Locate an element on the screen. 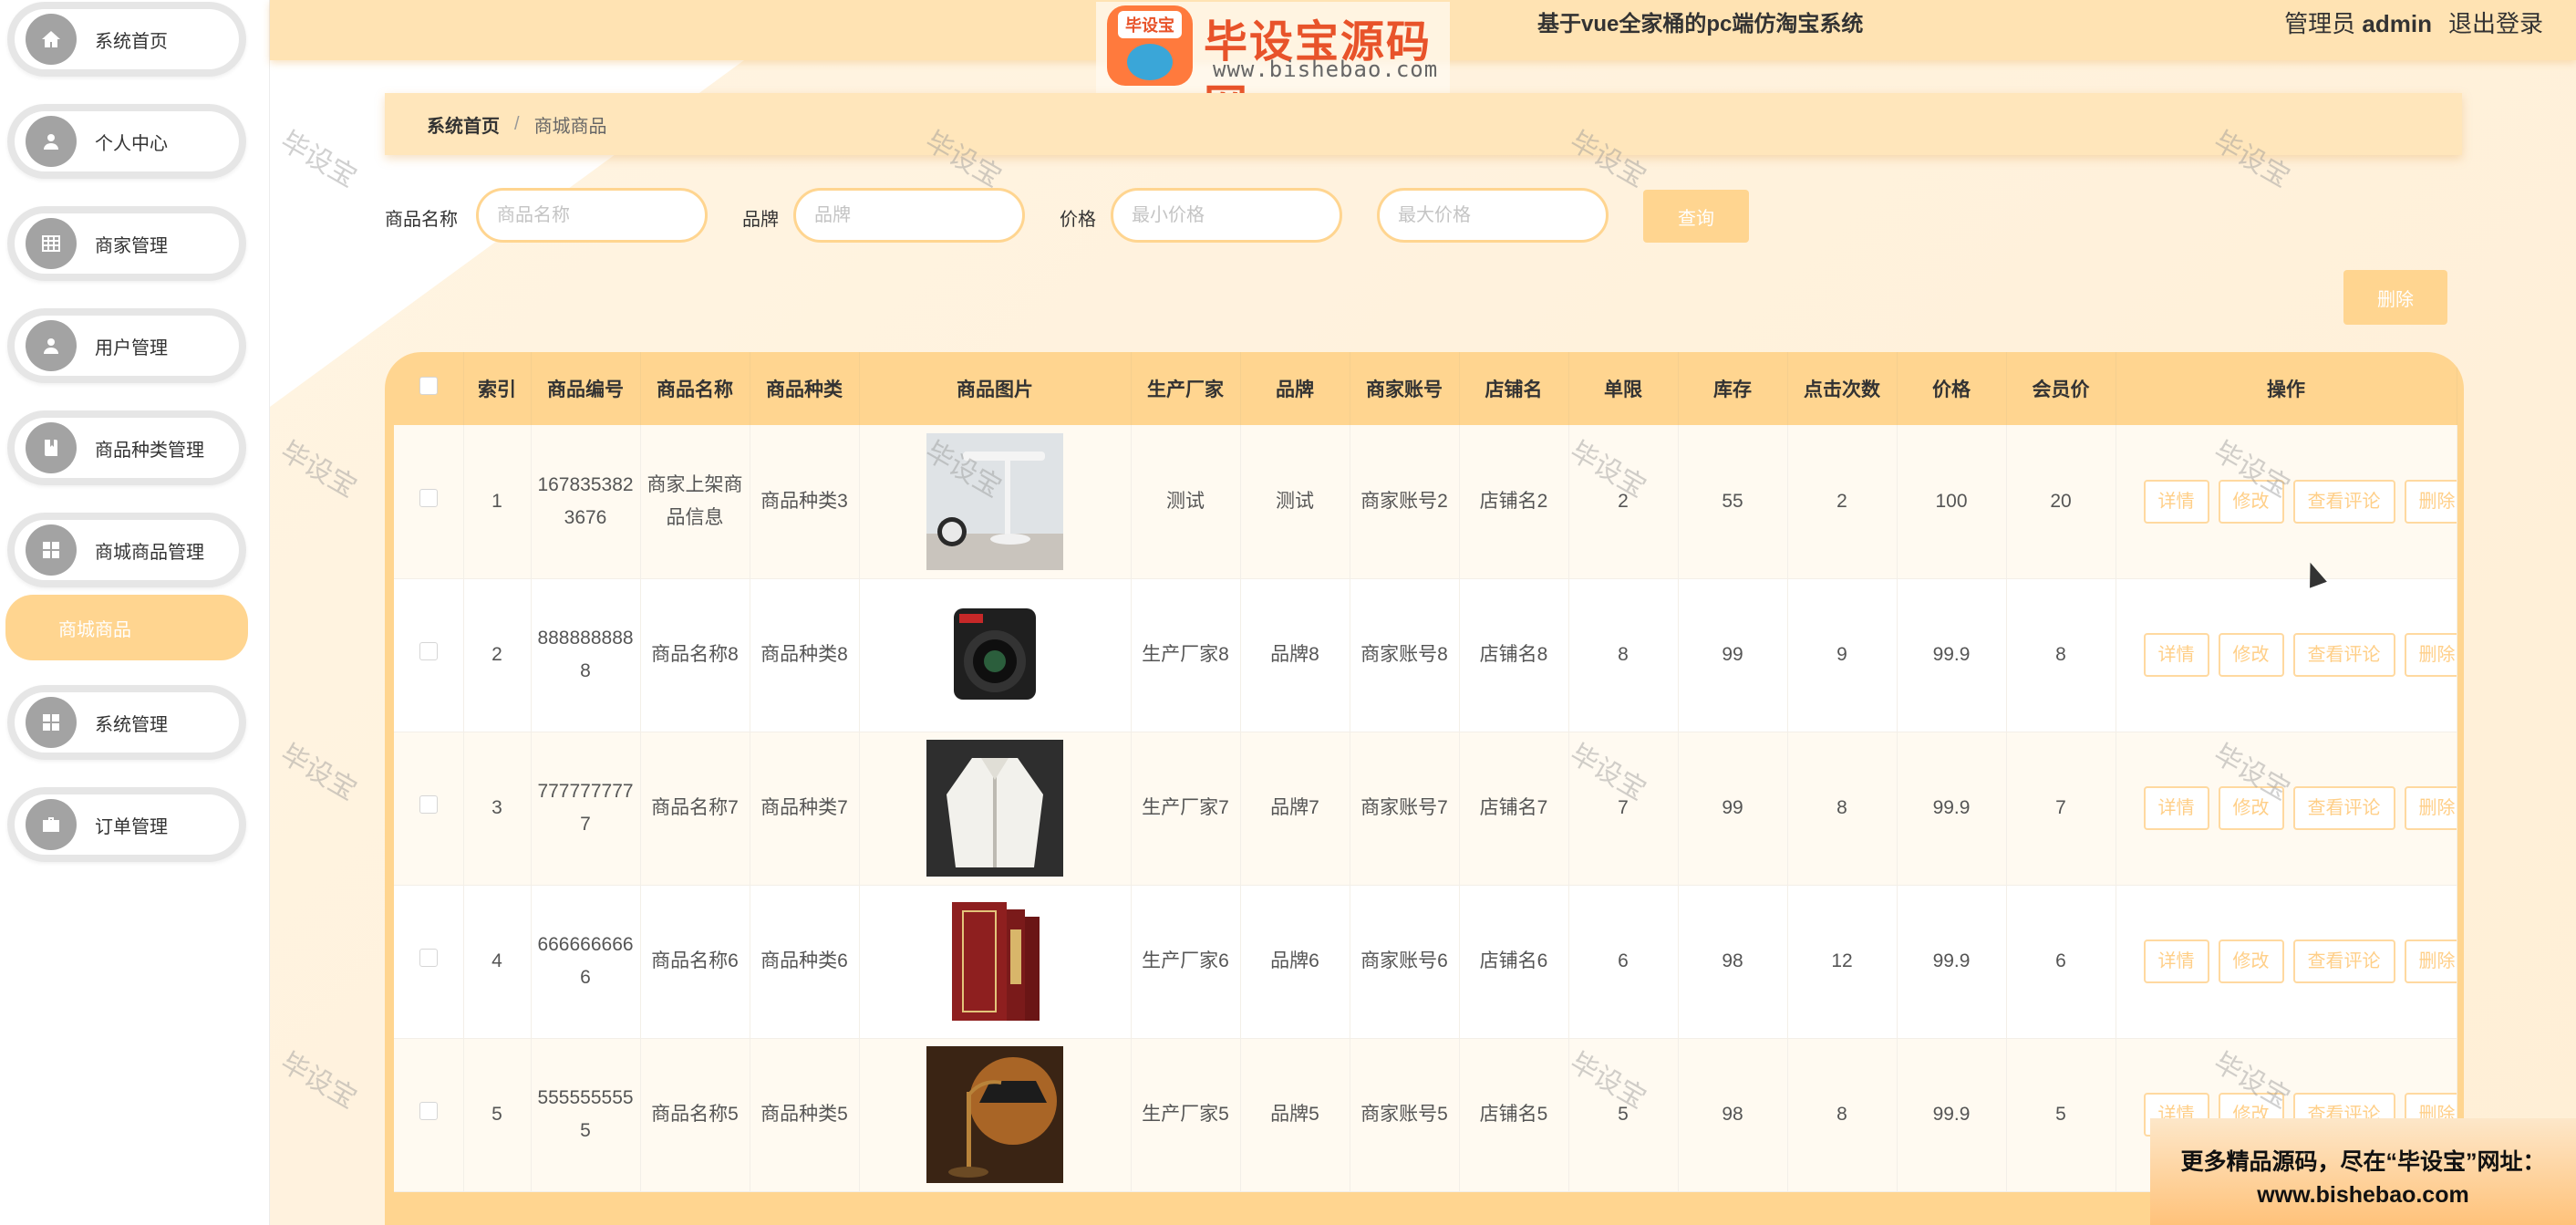 The image size is (2576, 1225). sidebar-subitem-mall-products: 商城商品 is located at coordinates (126, 627).